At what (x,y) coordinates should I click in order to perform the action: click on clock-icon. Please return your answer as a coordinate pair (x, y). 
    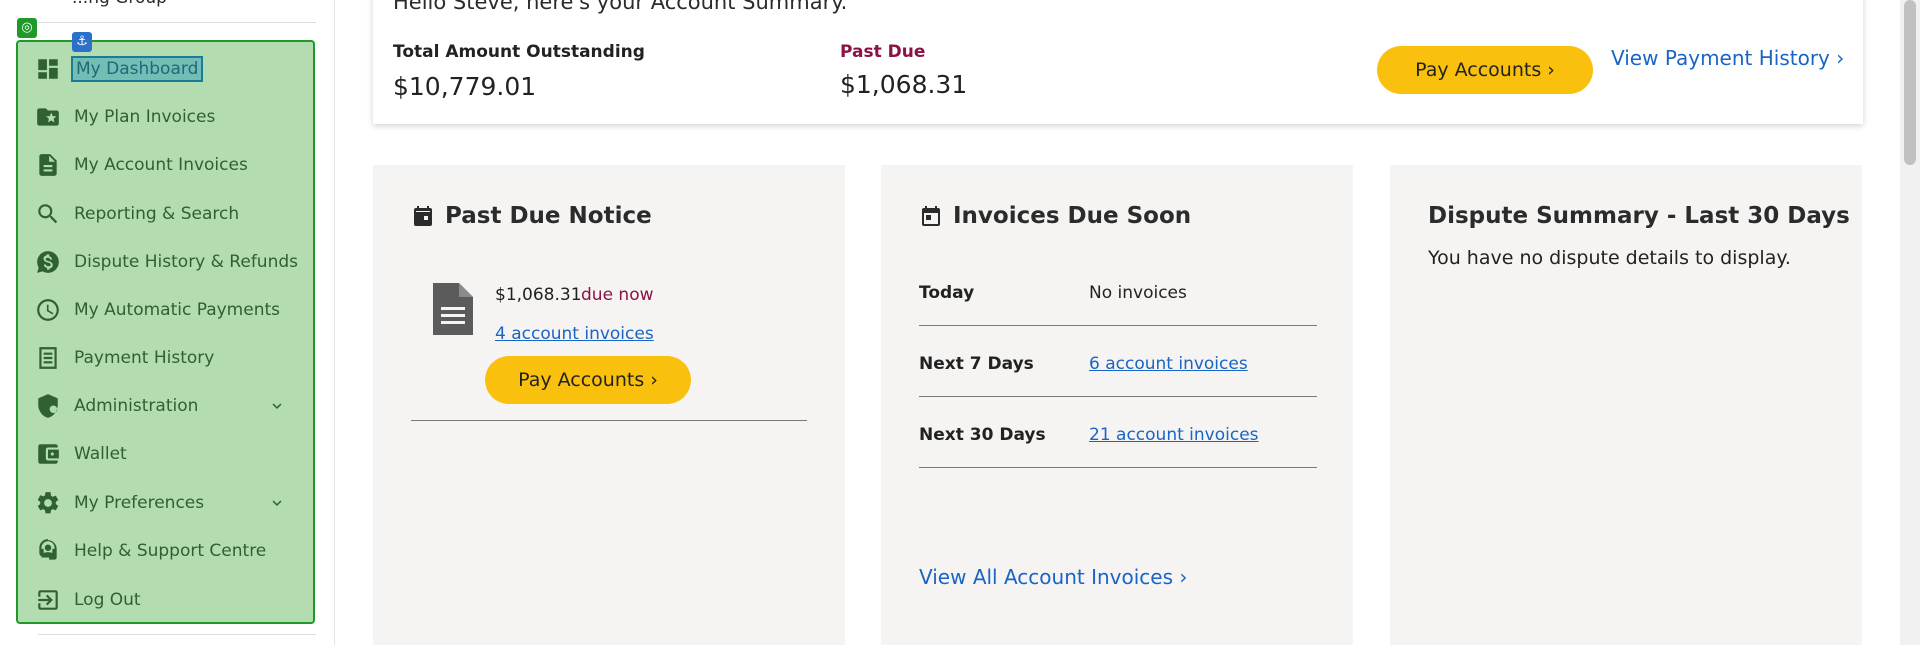
    Looking at the image, I should click on (48, 310).